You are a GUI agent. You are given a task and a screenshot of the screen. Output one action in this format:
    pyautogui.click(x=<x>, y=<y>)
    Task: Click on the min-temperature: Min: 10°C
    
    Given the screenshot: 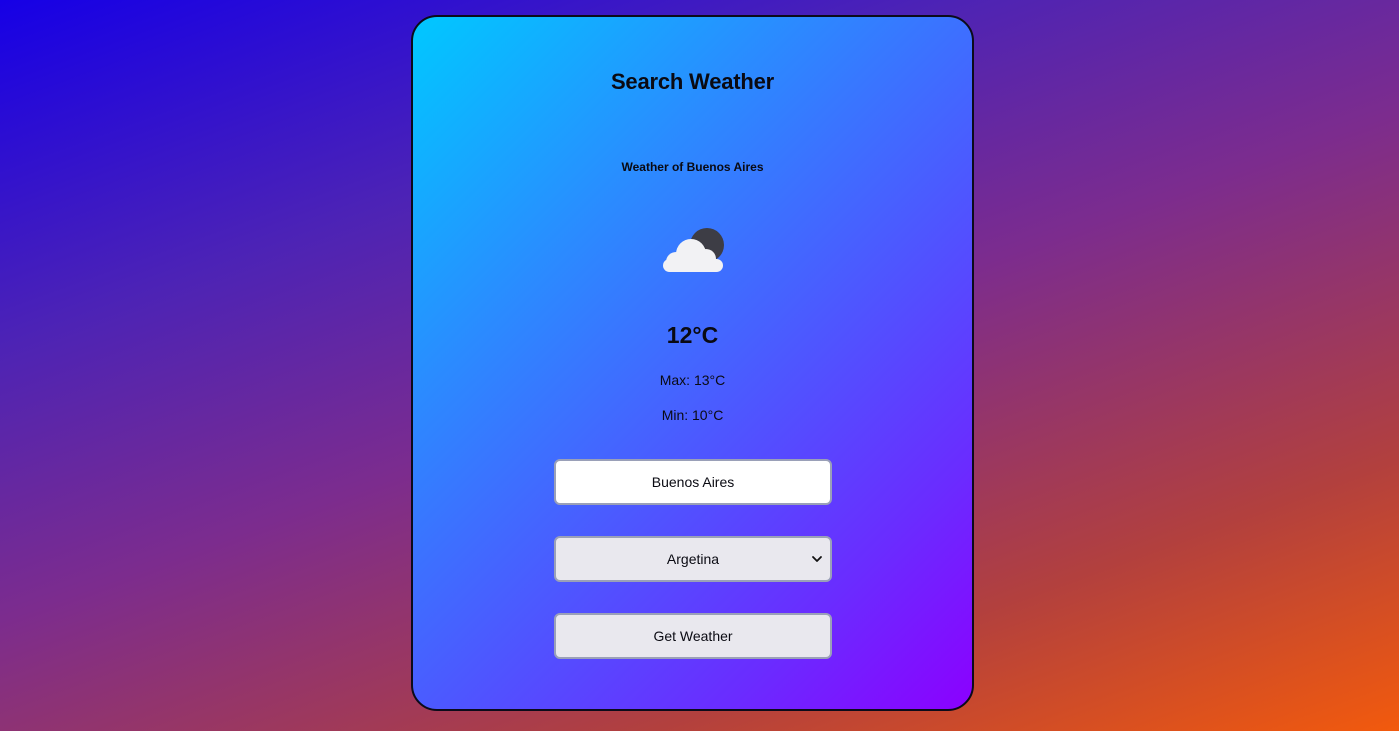 What is the action you would take?
    pyautogui.click(x=692, y=415)
    